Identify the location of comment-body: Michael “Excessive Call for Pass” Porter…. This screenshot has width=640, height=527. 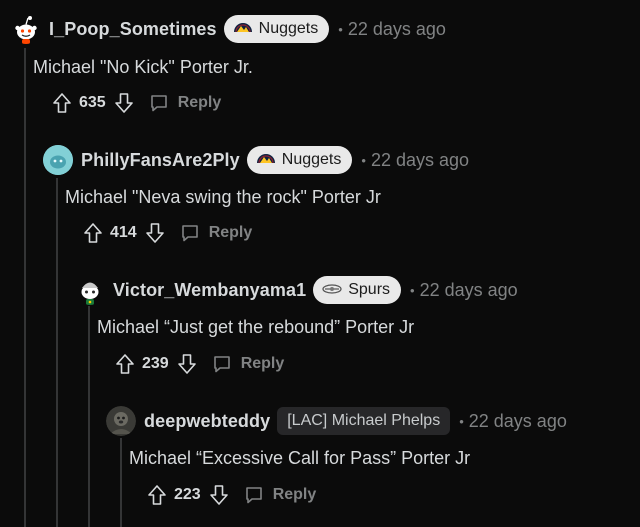
(300, 458).